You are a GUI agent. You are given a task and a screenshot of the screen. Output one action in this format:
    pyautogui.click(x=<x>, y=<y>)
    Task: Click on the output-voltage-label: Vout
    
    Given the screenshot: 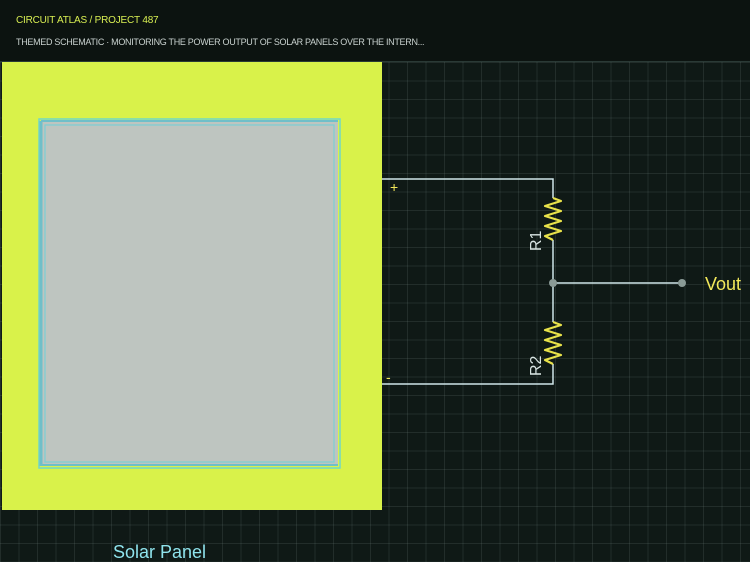 What is the action you would take?
    pyautogui.click(x=723, y=284)
    